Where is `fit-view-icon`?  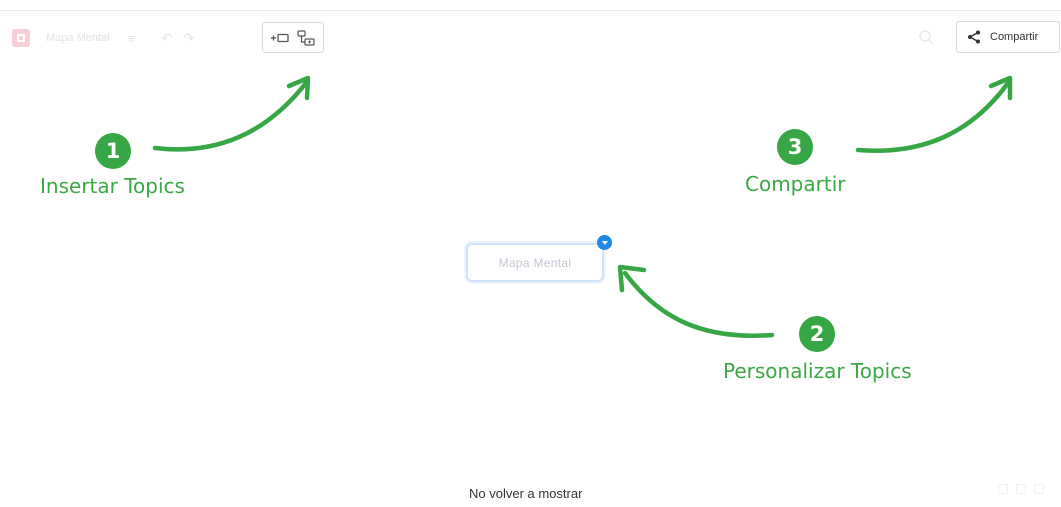
fit-view-icon is located at coordinates (1021, 489).